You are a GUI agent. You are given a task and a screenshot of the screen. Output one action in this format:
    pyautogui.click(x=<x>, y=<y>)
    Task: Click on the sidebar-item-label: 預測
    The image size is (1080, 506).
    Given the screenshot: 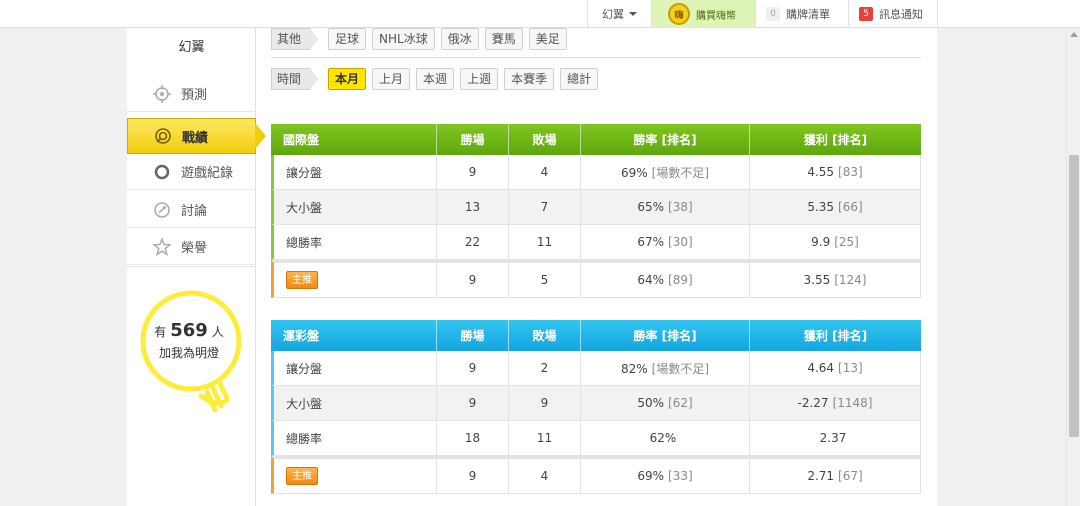 What is the action you would take?
    pyautogui.click(x=194, y=95)
    